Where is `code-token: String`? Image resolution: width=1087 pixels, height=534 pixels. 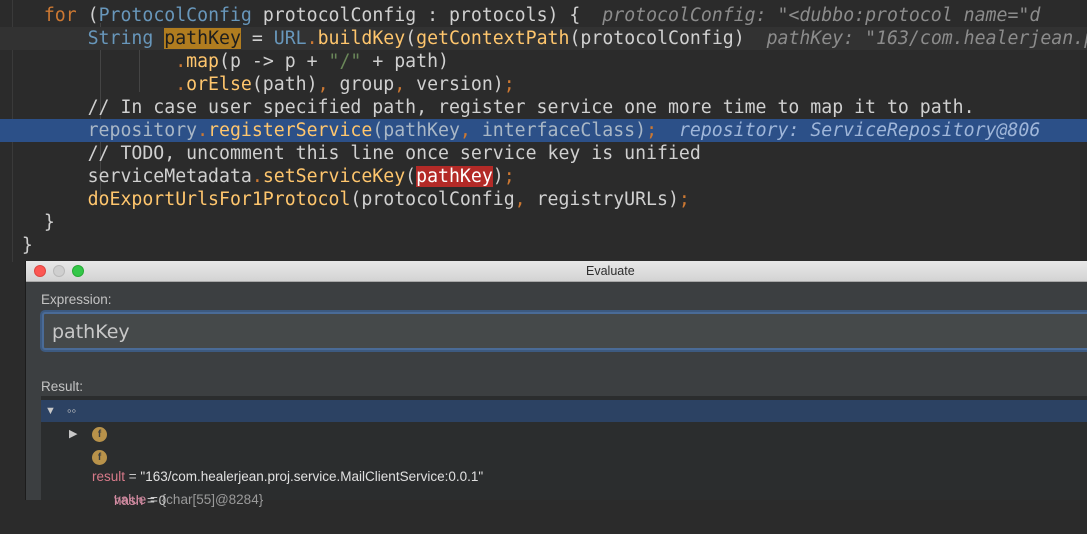
code-token: String is located at coordinates (126, 38).